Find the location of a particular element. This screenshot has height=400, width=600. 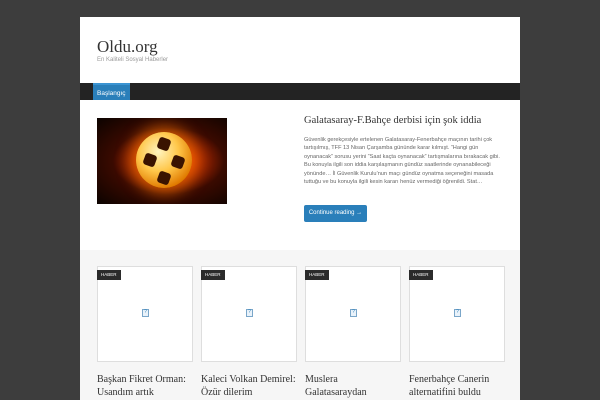

post-title: Kaleci Volkan Demirel: Özür dilerim is located at coordinates (249, 386).